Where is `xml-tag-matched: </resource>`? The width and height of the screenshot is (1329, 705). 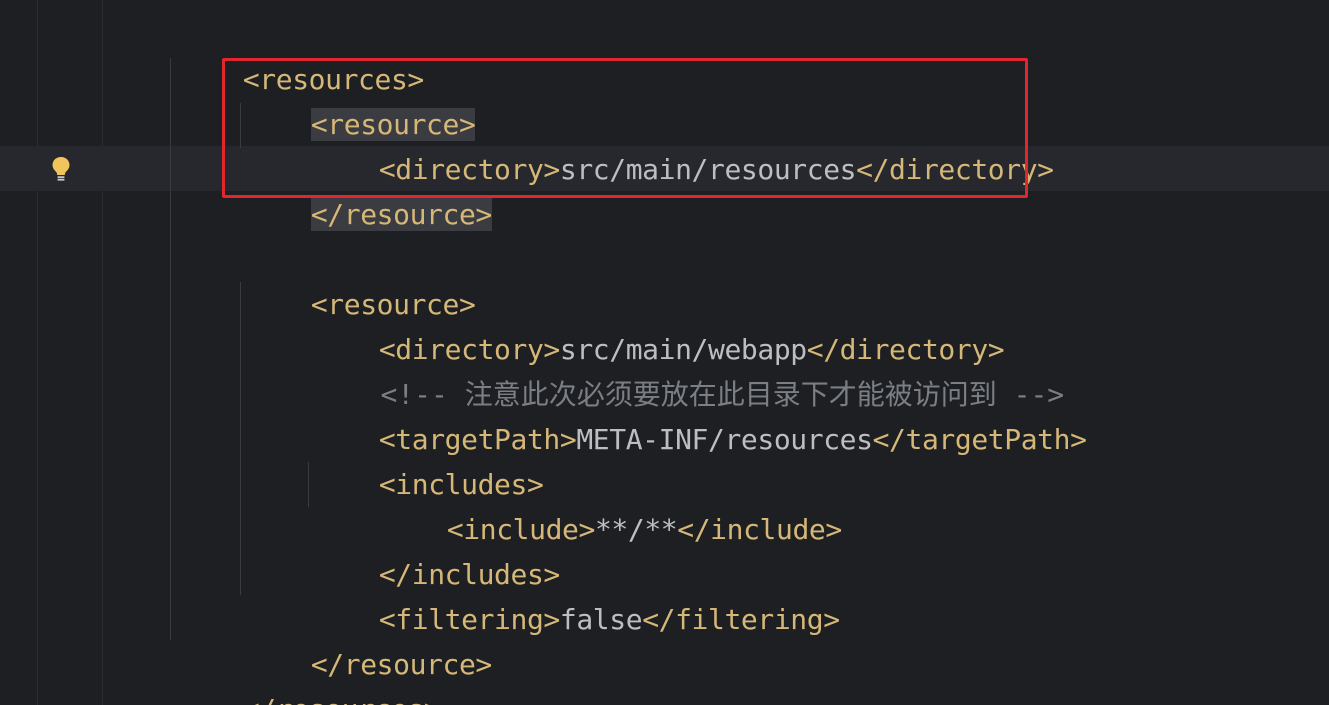
xml-tag-matched: </resource> is located at coordinates (401, 214).